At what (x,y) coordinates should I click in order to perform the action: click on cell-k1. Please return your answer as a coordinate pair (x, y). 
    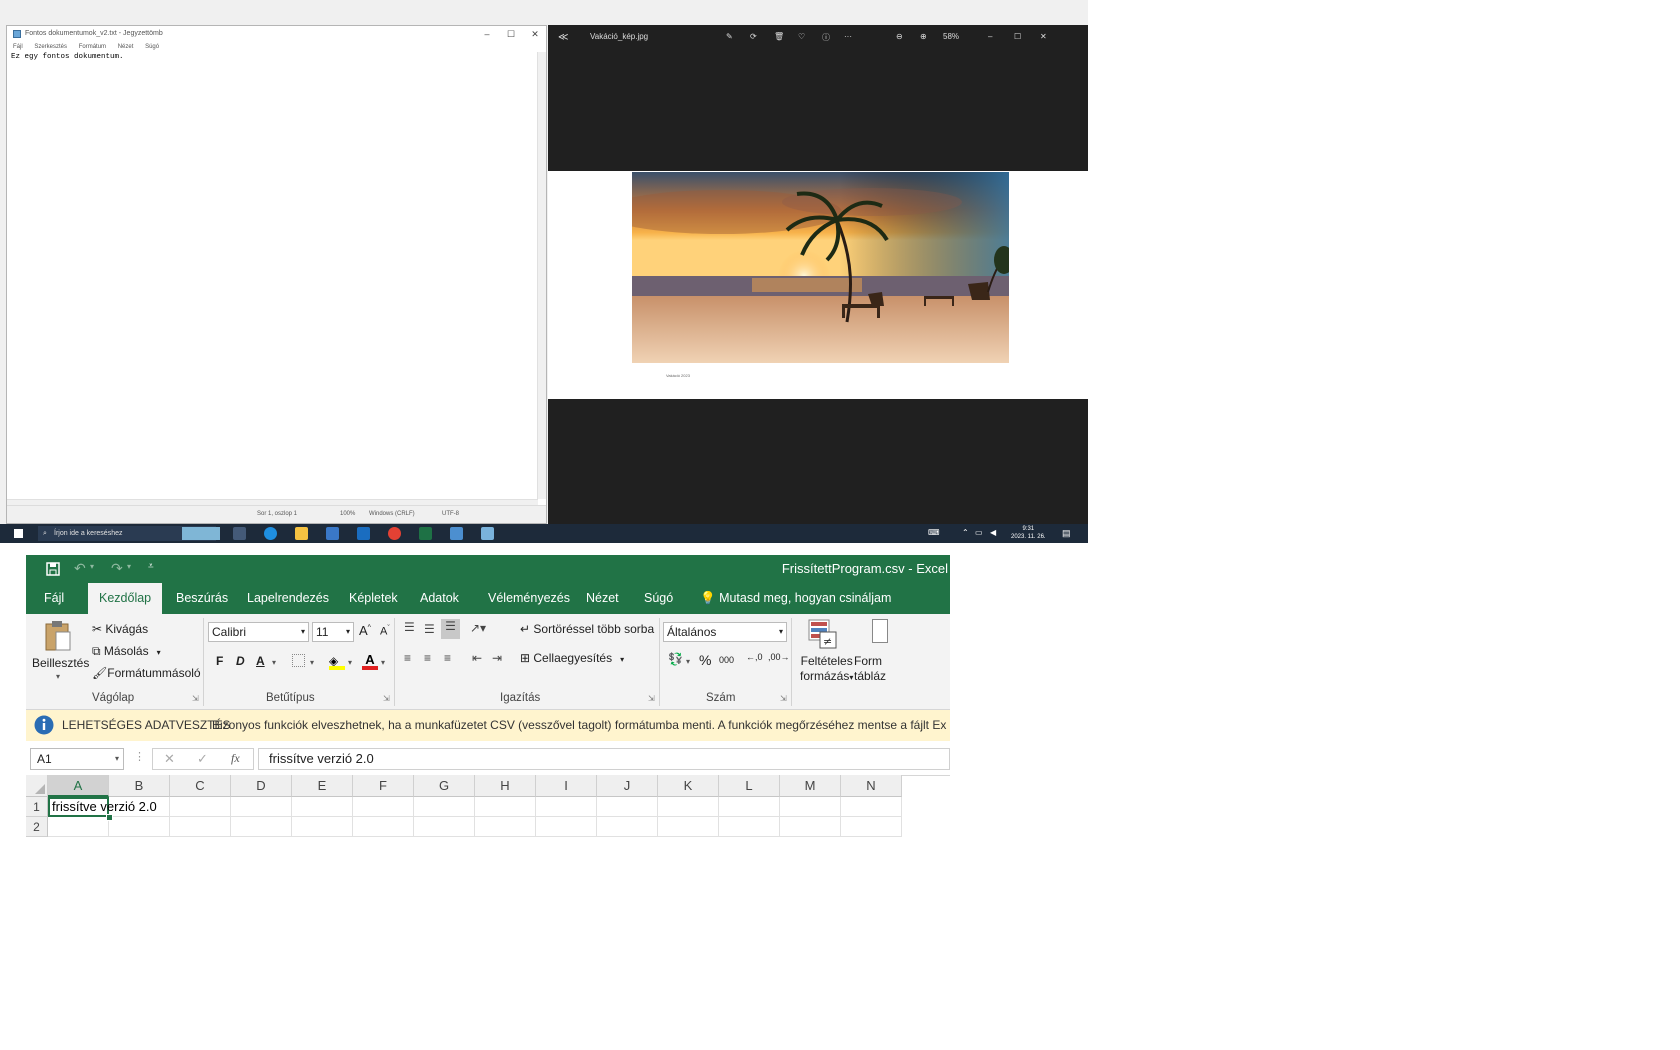
    Looking at the image, I should click on (688, 807).